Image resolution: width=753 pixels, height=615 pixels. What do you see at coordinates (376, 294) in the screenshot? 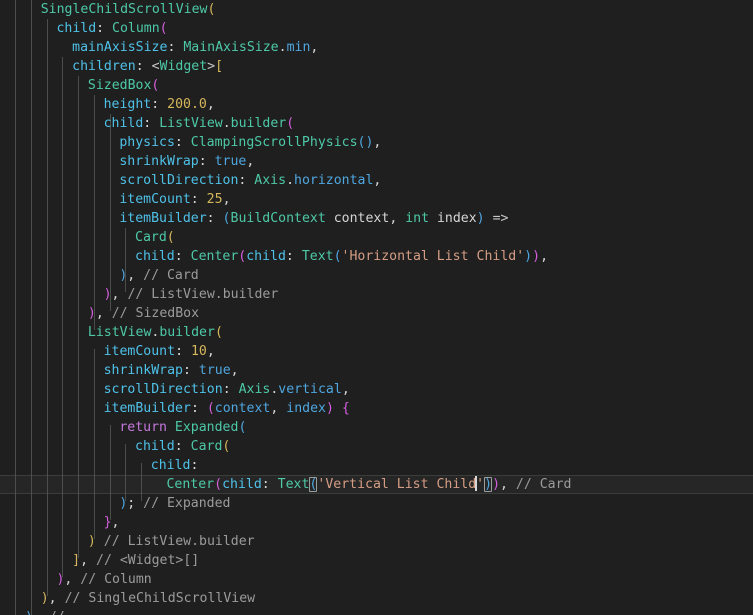
I see `code-line: ), // ListView.builder` at bounding box center [376, 294].